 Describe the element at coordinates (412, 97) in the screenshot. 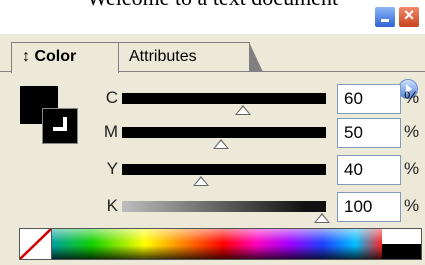

I see `unit-label-c: %` at that location.